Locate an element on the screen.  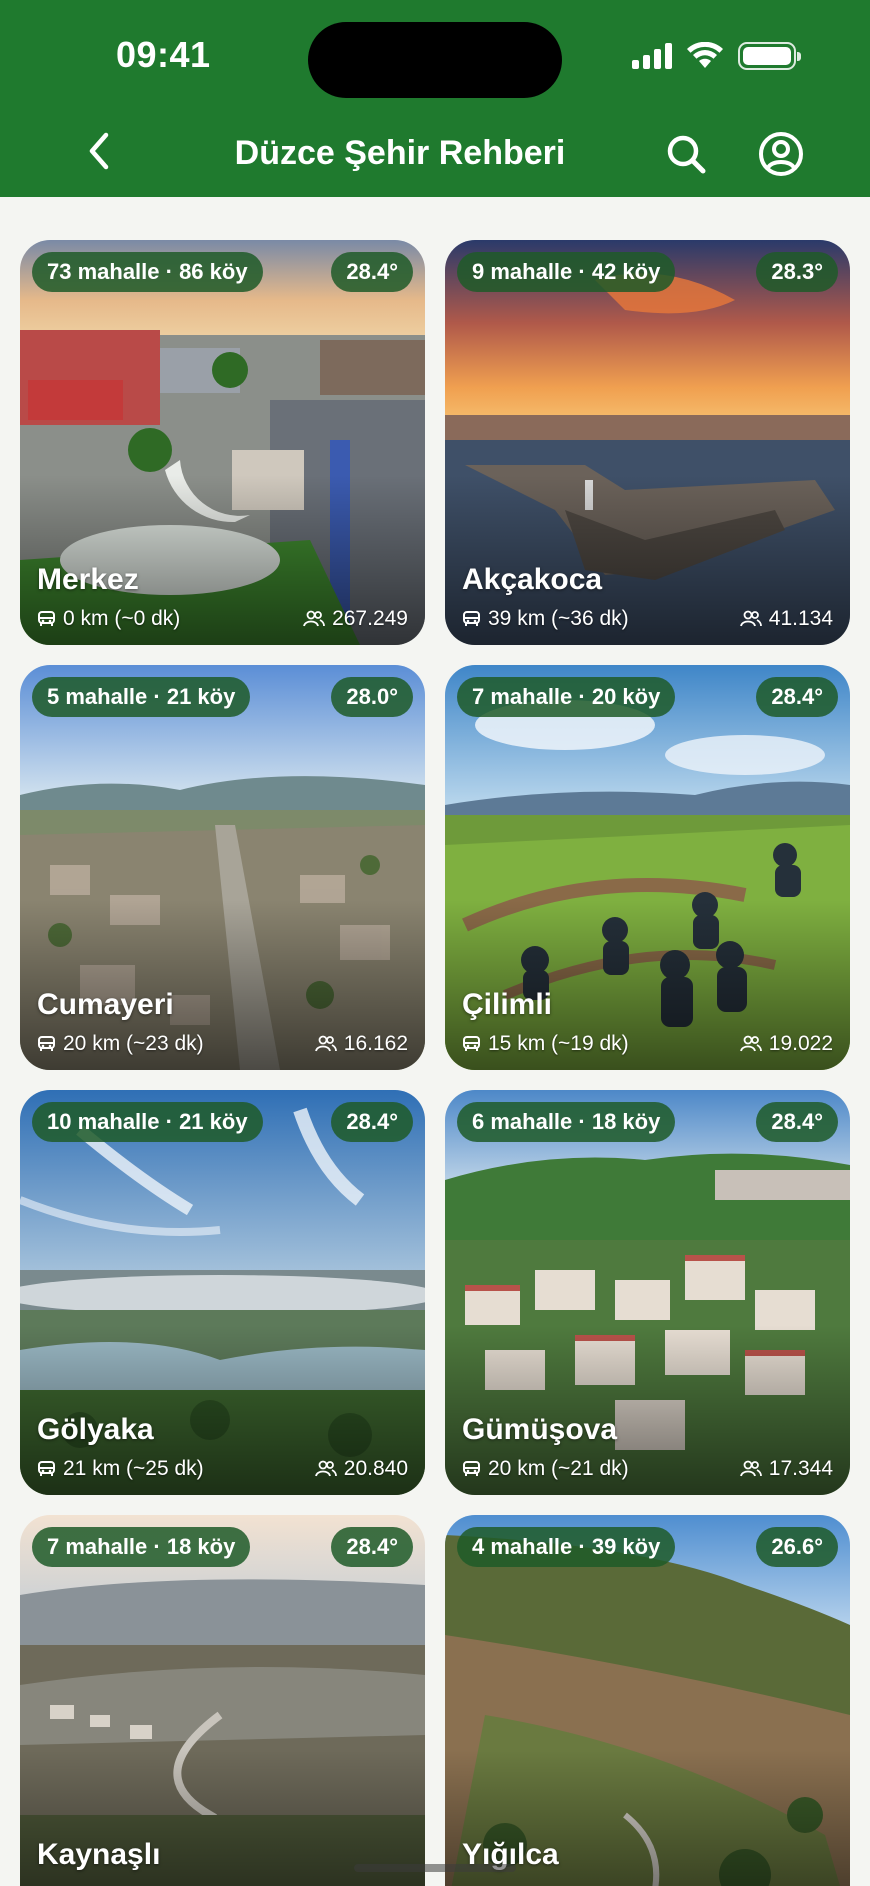
wifi-icon is located at coordinates (705, 55).